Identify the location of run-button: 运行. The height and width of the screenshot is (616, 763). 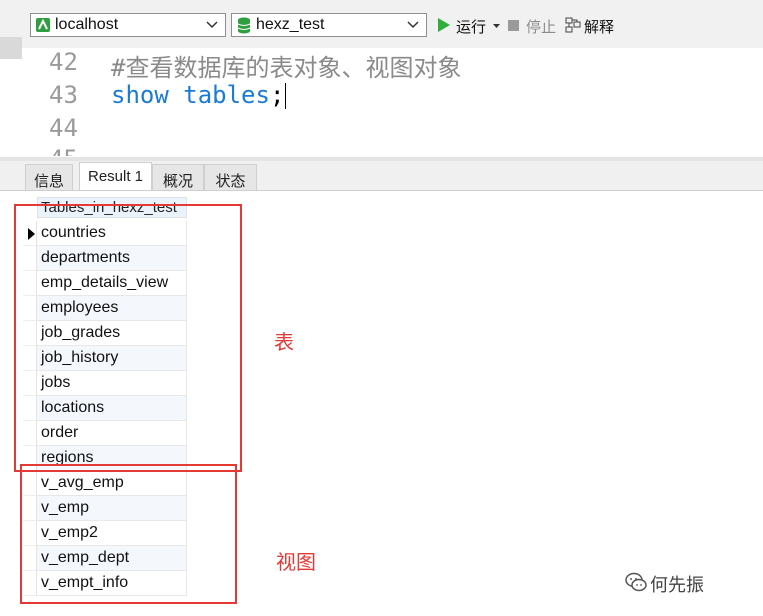
(469, 25).